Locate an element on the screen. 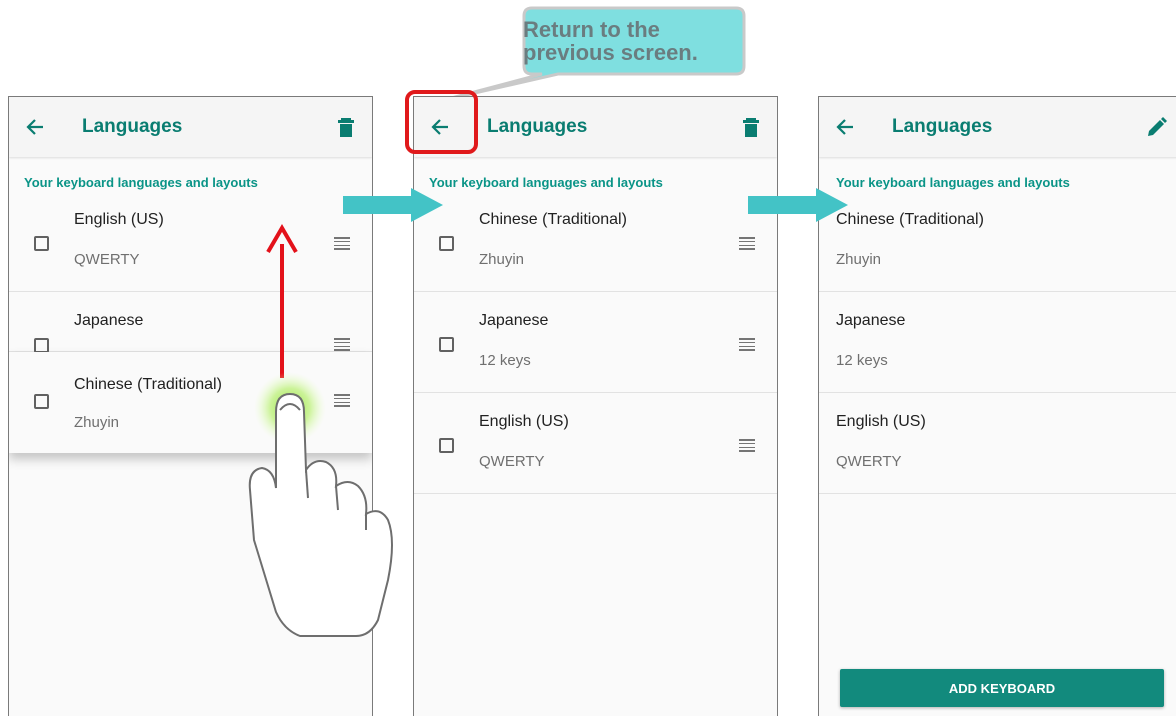  callout-text: Return to the previous screen. is located at coordinates (623, 41).